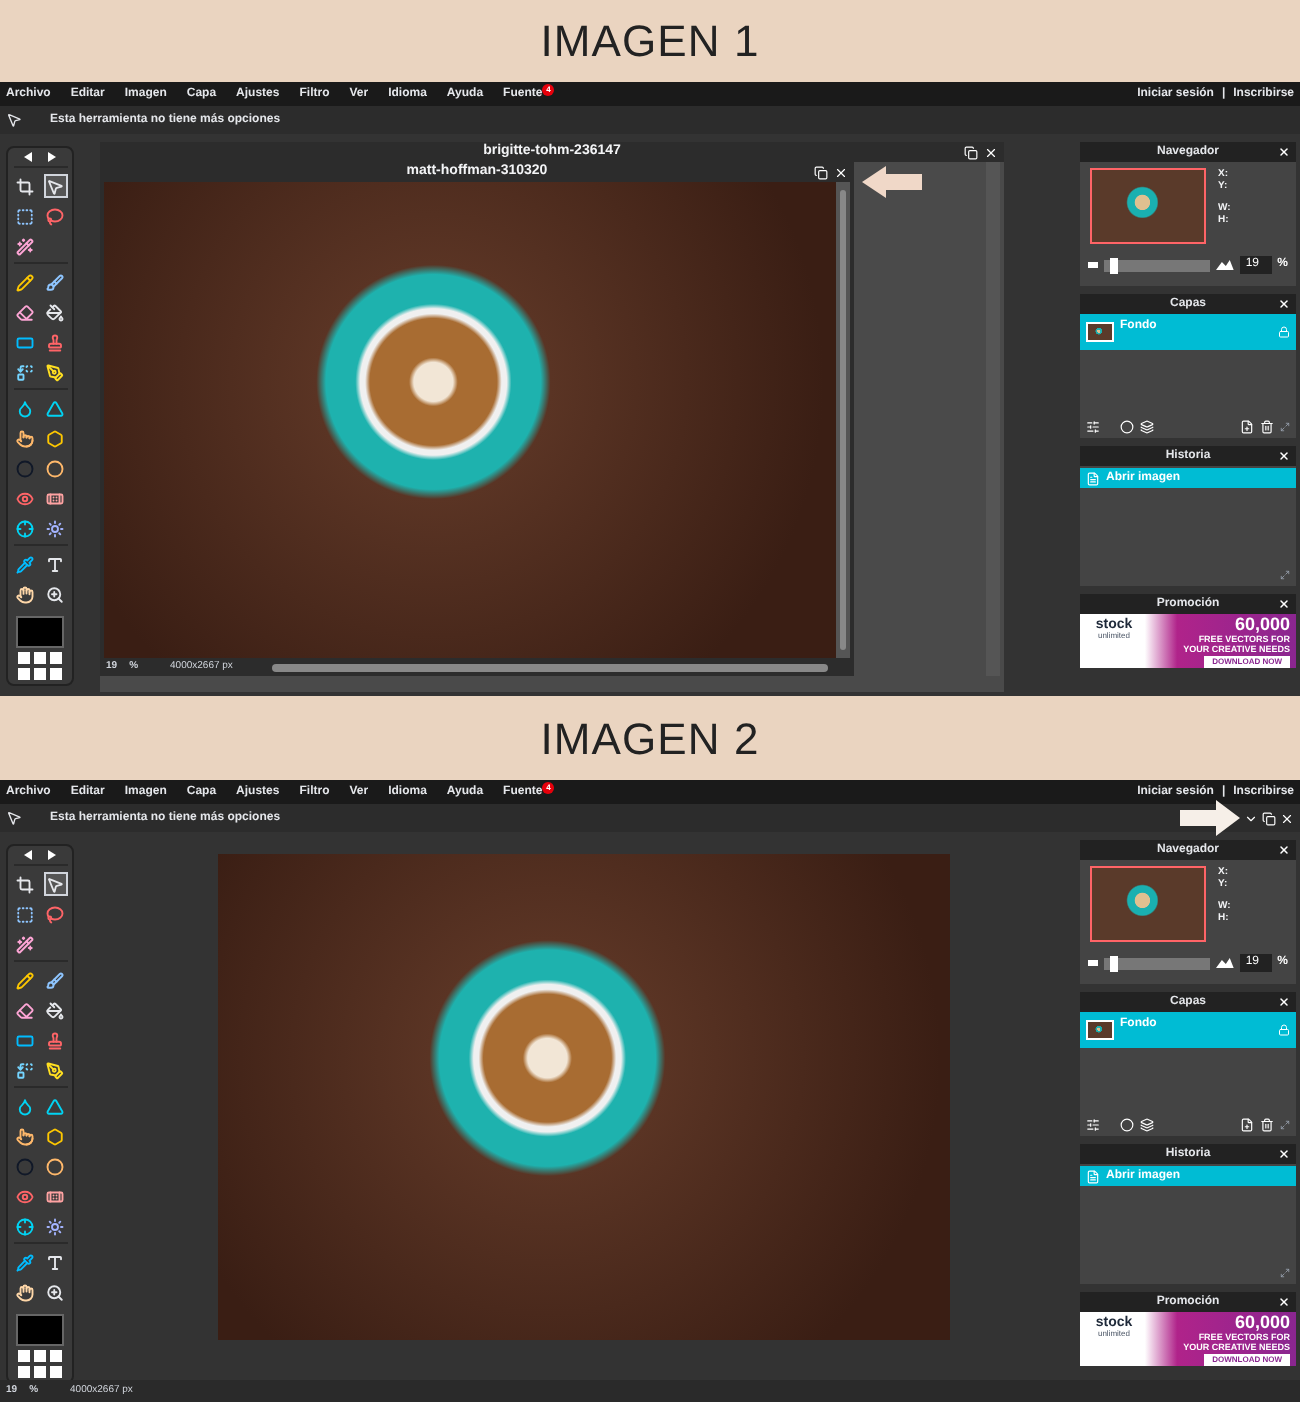  What do you see at coordinates (550, 667) in the screenshot?
I see `horizontal-scrollbar` at bounding box center [550, 667].